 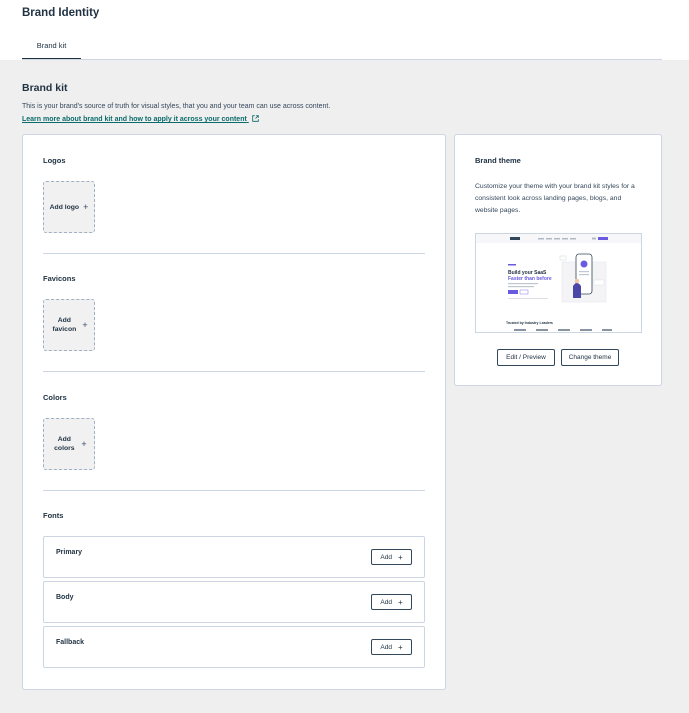 I want to click on add-body-font-button: Add +, so click(x=391, y=602).